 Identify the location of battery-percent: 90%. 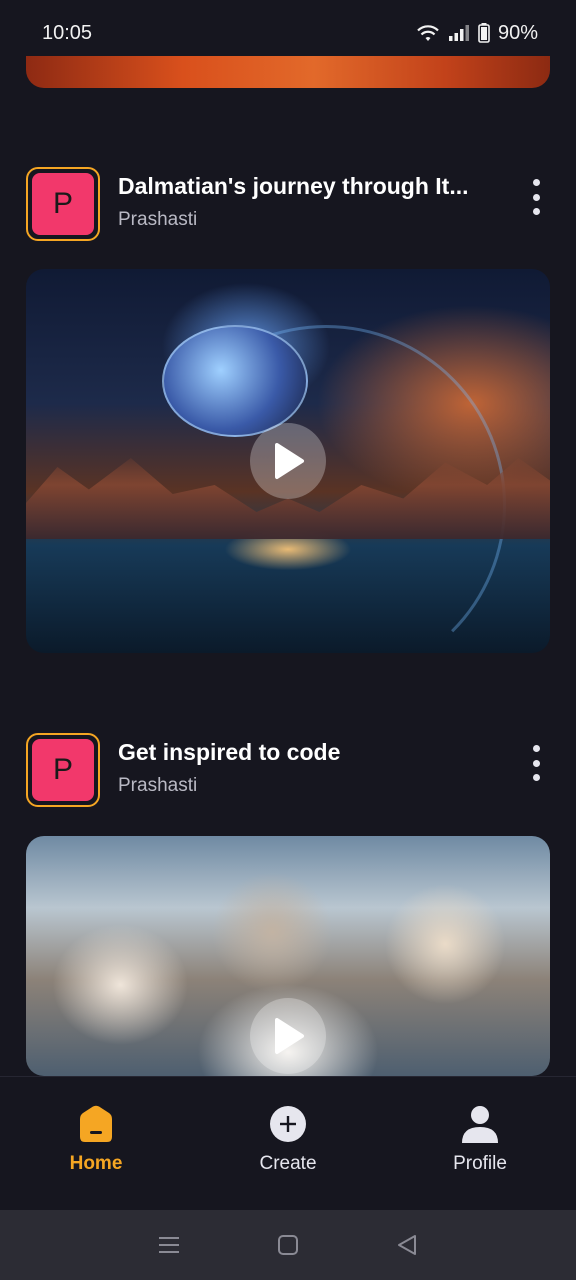
(517, 32).